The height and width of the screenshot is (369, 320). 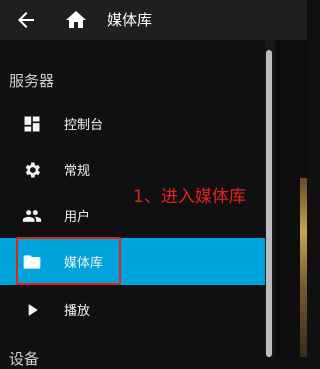 What do you see at coordinates (189, 197) in the screenshot?
I see `annotation-text: 1、进入媒体库` at bounding box center [189, 197].